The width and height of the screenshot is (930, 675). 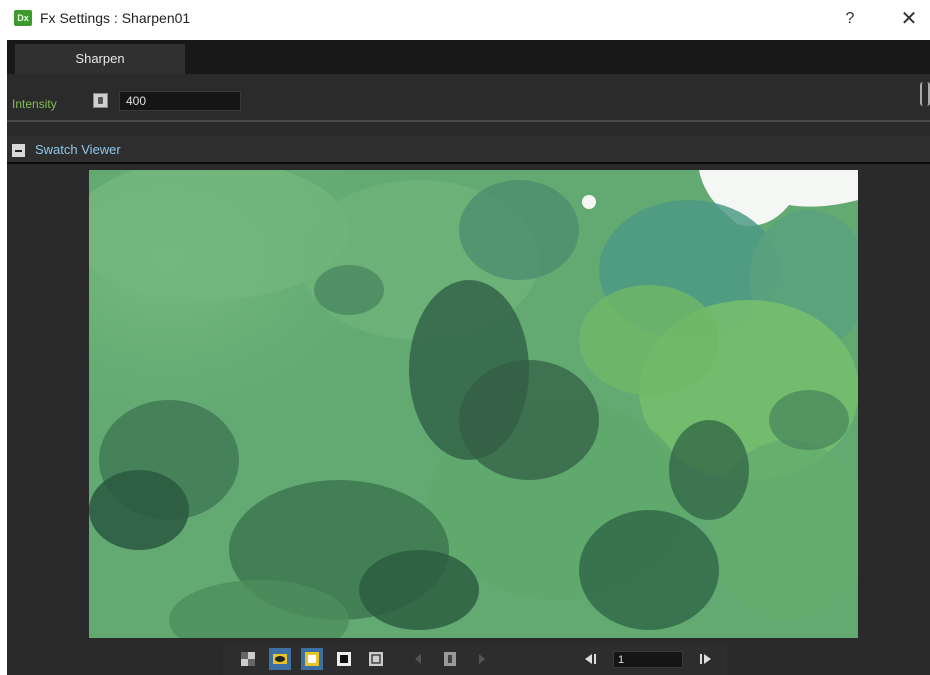 I want to click on intensity-param-row: Intensity, so click(x=468, y=98).